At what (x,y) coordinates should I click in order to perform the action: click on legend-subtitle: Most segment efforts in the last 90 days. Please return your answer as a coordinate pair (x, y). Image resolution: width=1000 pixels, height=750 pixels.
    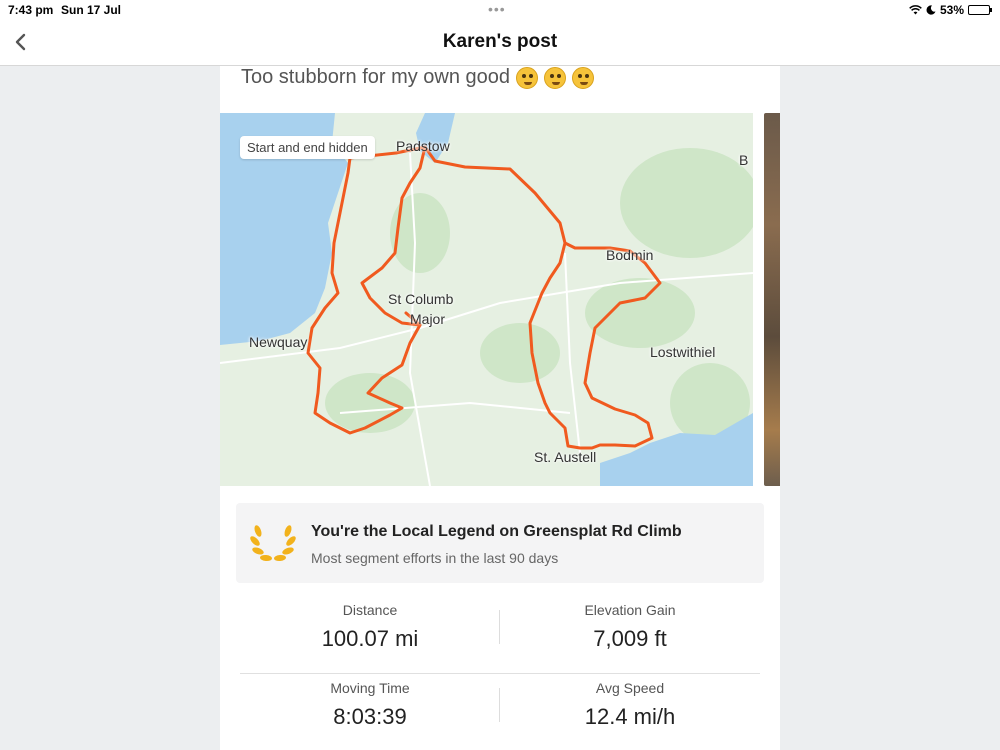
    Looking at the image, I should click on (435, 558).